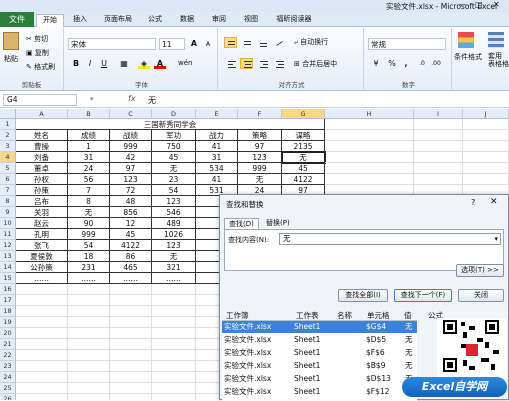 This screenshot has width=509, height=401. Describe the element at coordinates (37, 53) in the screenshot. I see `copy-button: ▣ 复制` at that location.